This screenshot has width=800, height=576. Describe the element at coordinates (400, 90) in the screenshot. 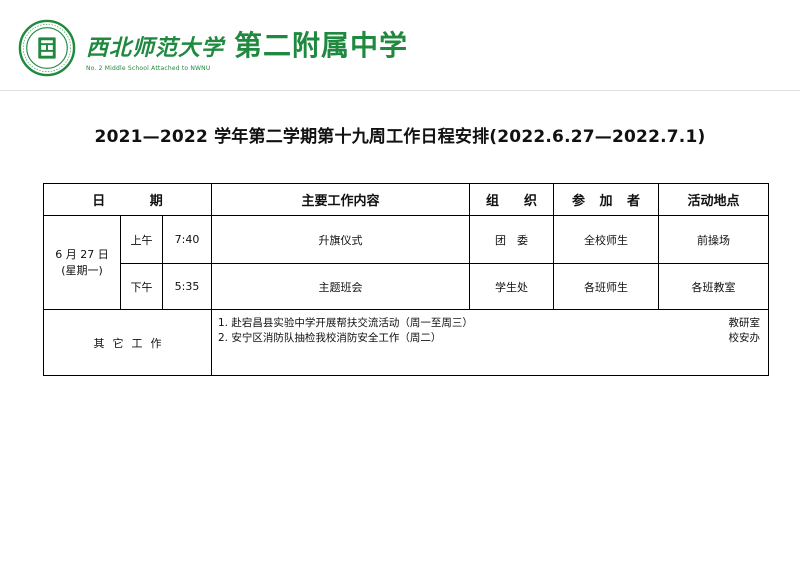

I see `header-divider` at that location.